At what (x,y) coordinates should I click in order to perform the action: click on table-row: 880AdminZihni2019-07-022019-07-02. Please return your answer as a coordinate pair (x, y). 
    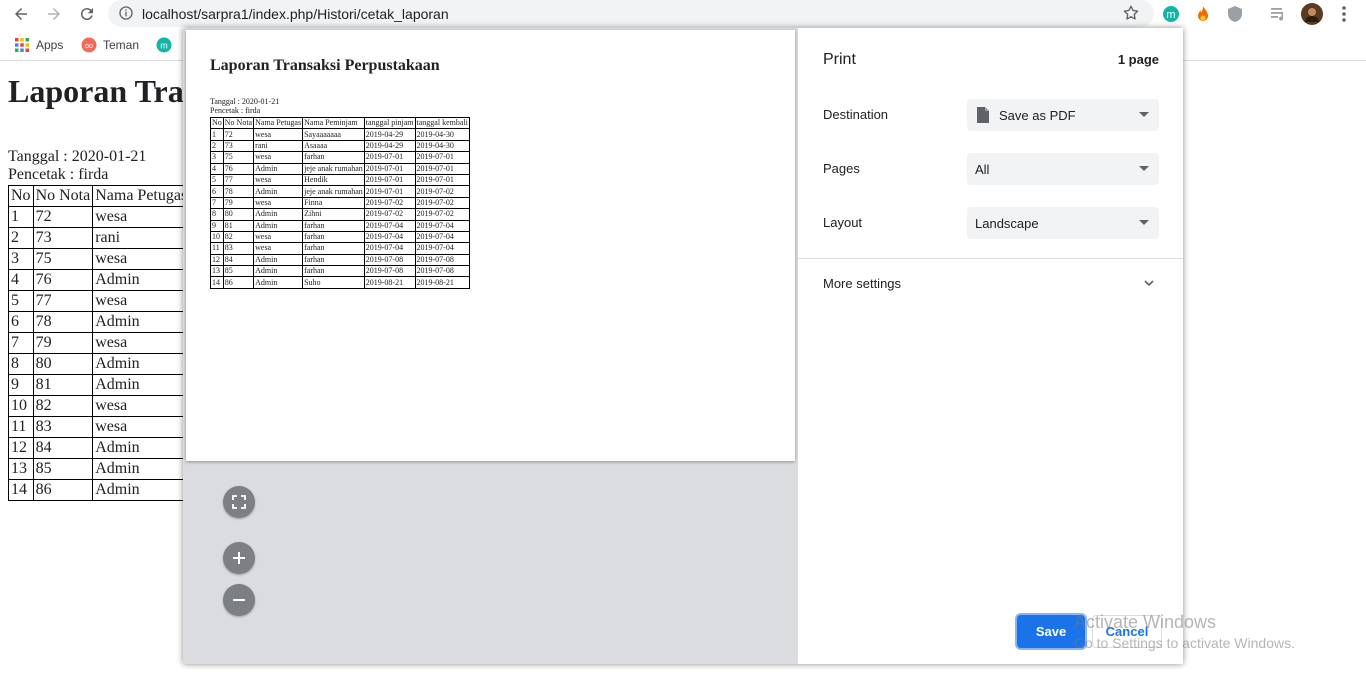
    Looking at the image, I should click on (340, 214).